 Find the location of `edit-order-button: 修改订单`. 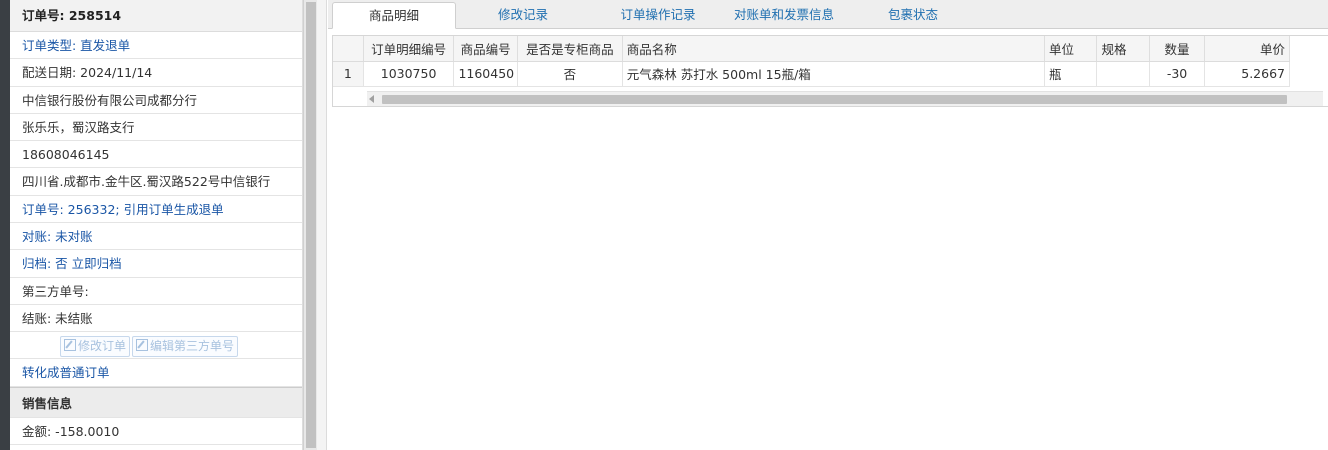

edit-order-button: 修改订单 is located at coordinates (95, 347).